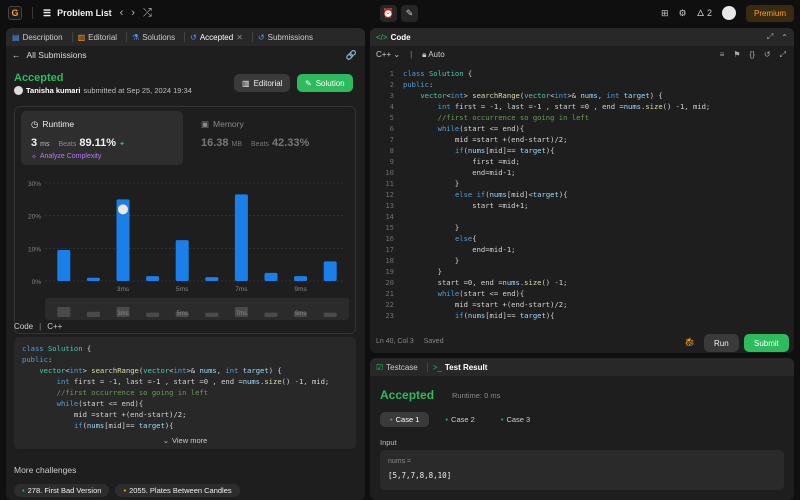 Image resolution: width=800 pixels, height=500 pixels. Describe the element at coordinates (205, 124) in the screenshot. I see `chip-icon: ▣` at that location.